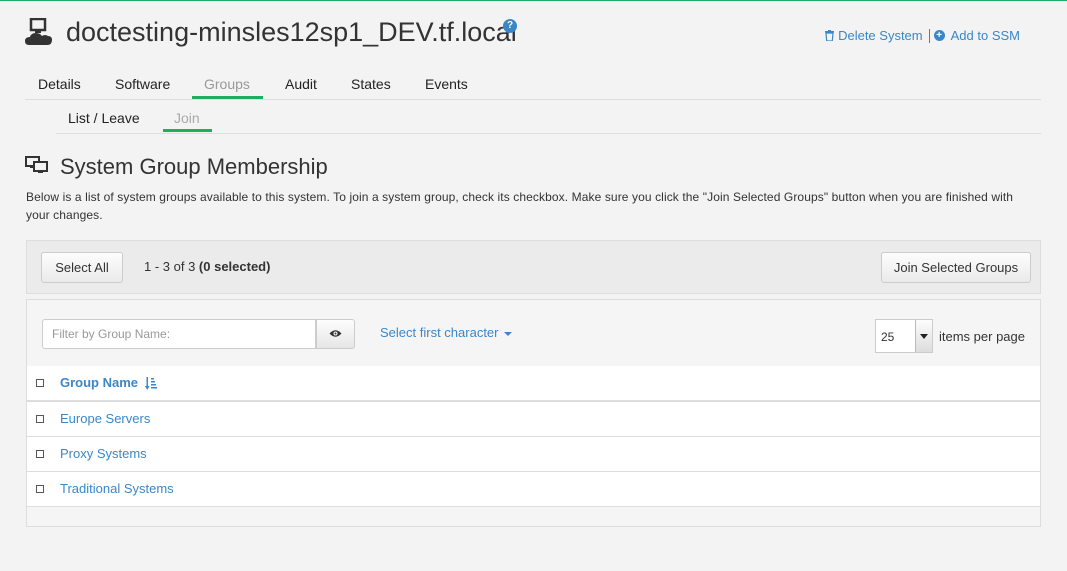 This screenshot has width=1067, height=571. I want to click on table-row: Europe Servers, so click(533, 419).